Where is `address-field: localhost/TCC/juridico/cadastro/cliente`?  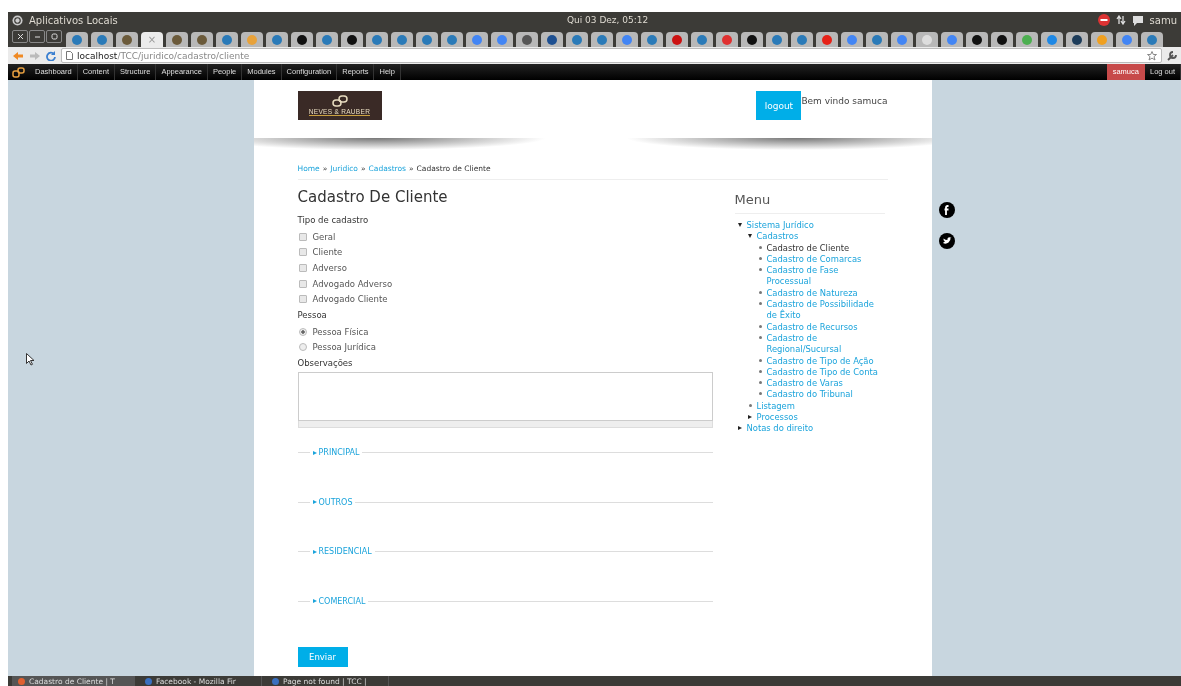 address-field: localhost/TCC/juridico/cadastro/cliente is located at coordinates (611, 55).